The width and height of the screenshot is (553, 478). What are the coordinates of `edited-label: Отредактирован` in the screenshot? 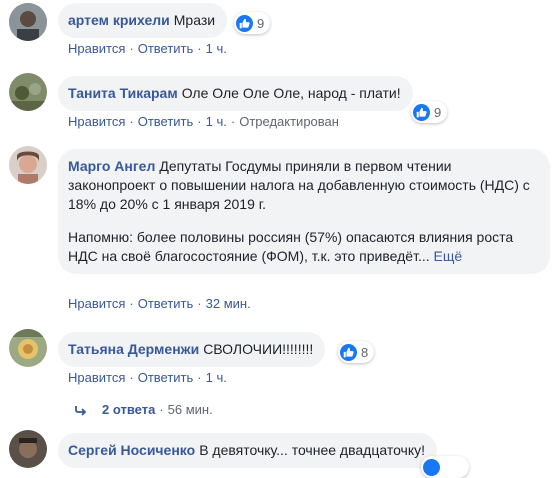 It's located at (289, 121).